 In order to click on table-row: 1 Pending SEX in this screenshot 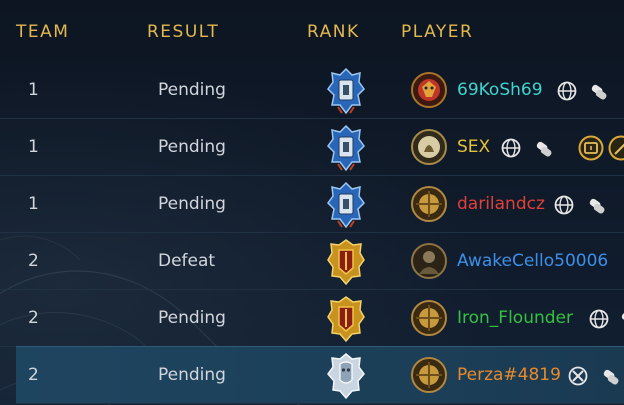, I will do `click(312, 147)`.